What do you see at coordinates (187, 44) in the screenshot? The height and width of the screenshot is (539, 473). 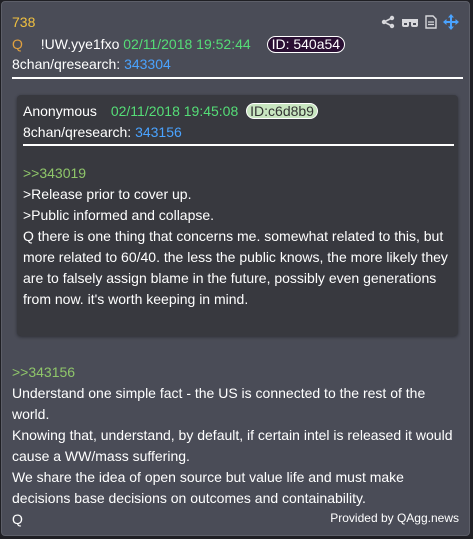 I see `post-date: 02/11/2018 19:52:44` at bounding box center [187, 44].